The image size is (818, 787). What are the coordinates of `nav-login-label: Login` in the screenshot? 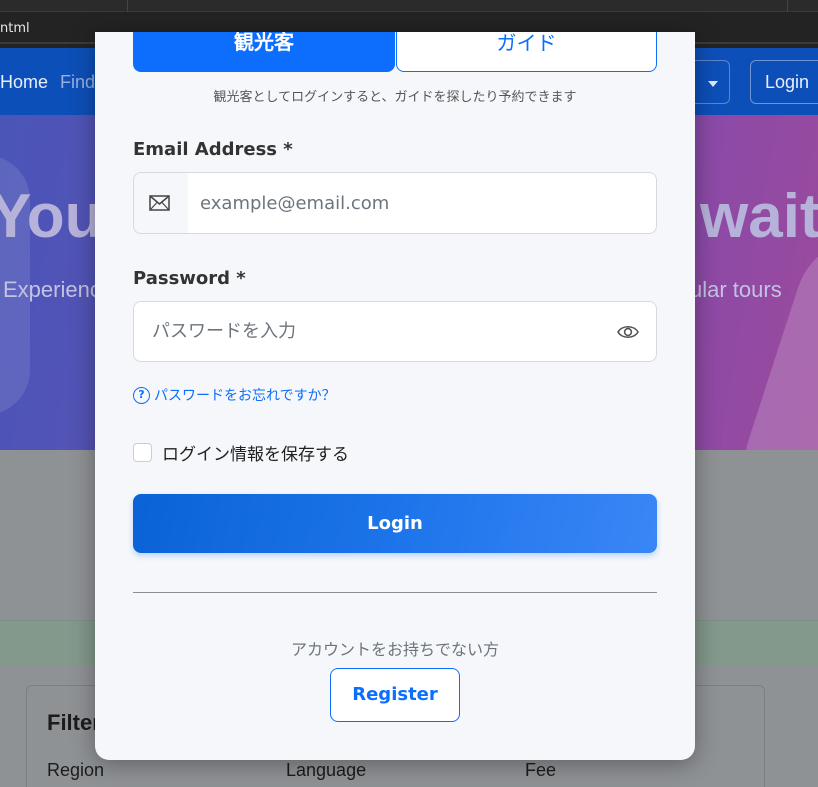 It's located at (787, 82).